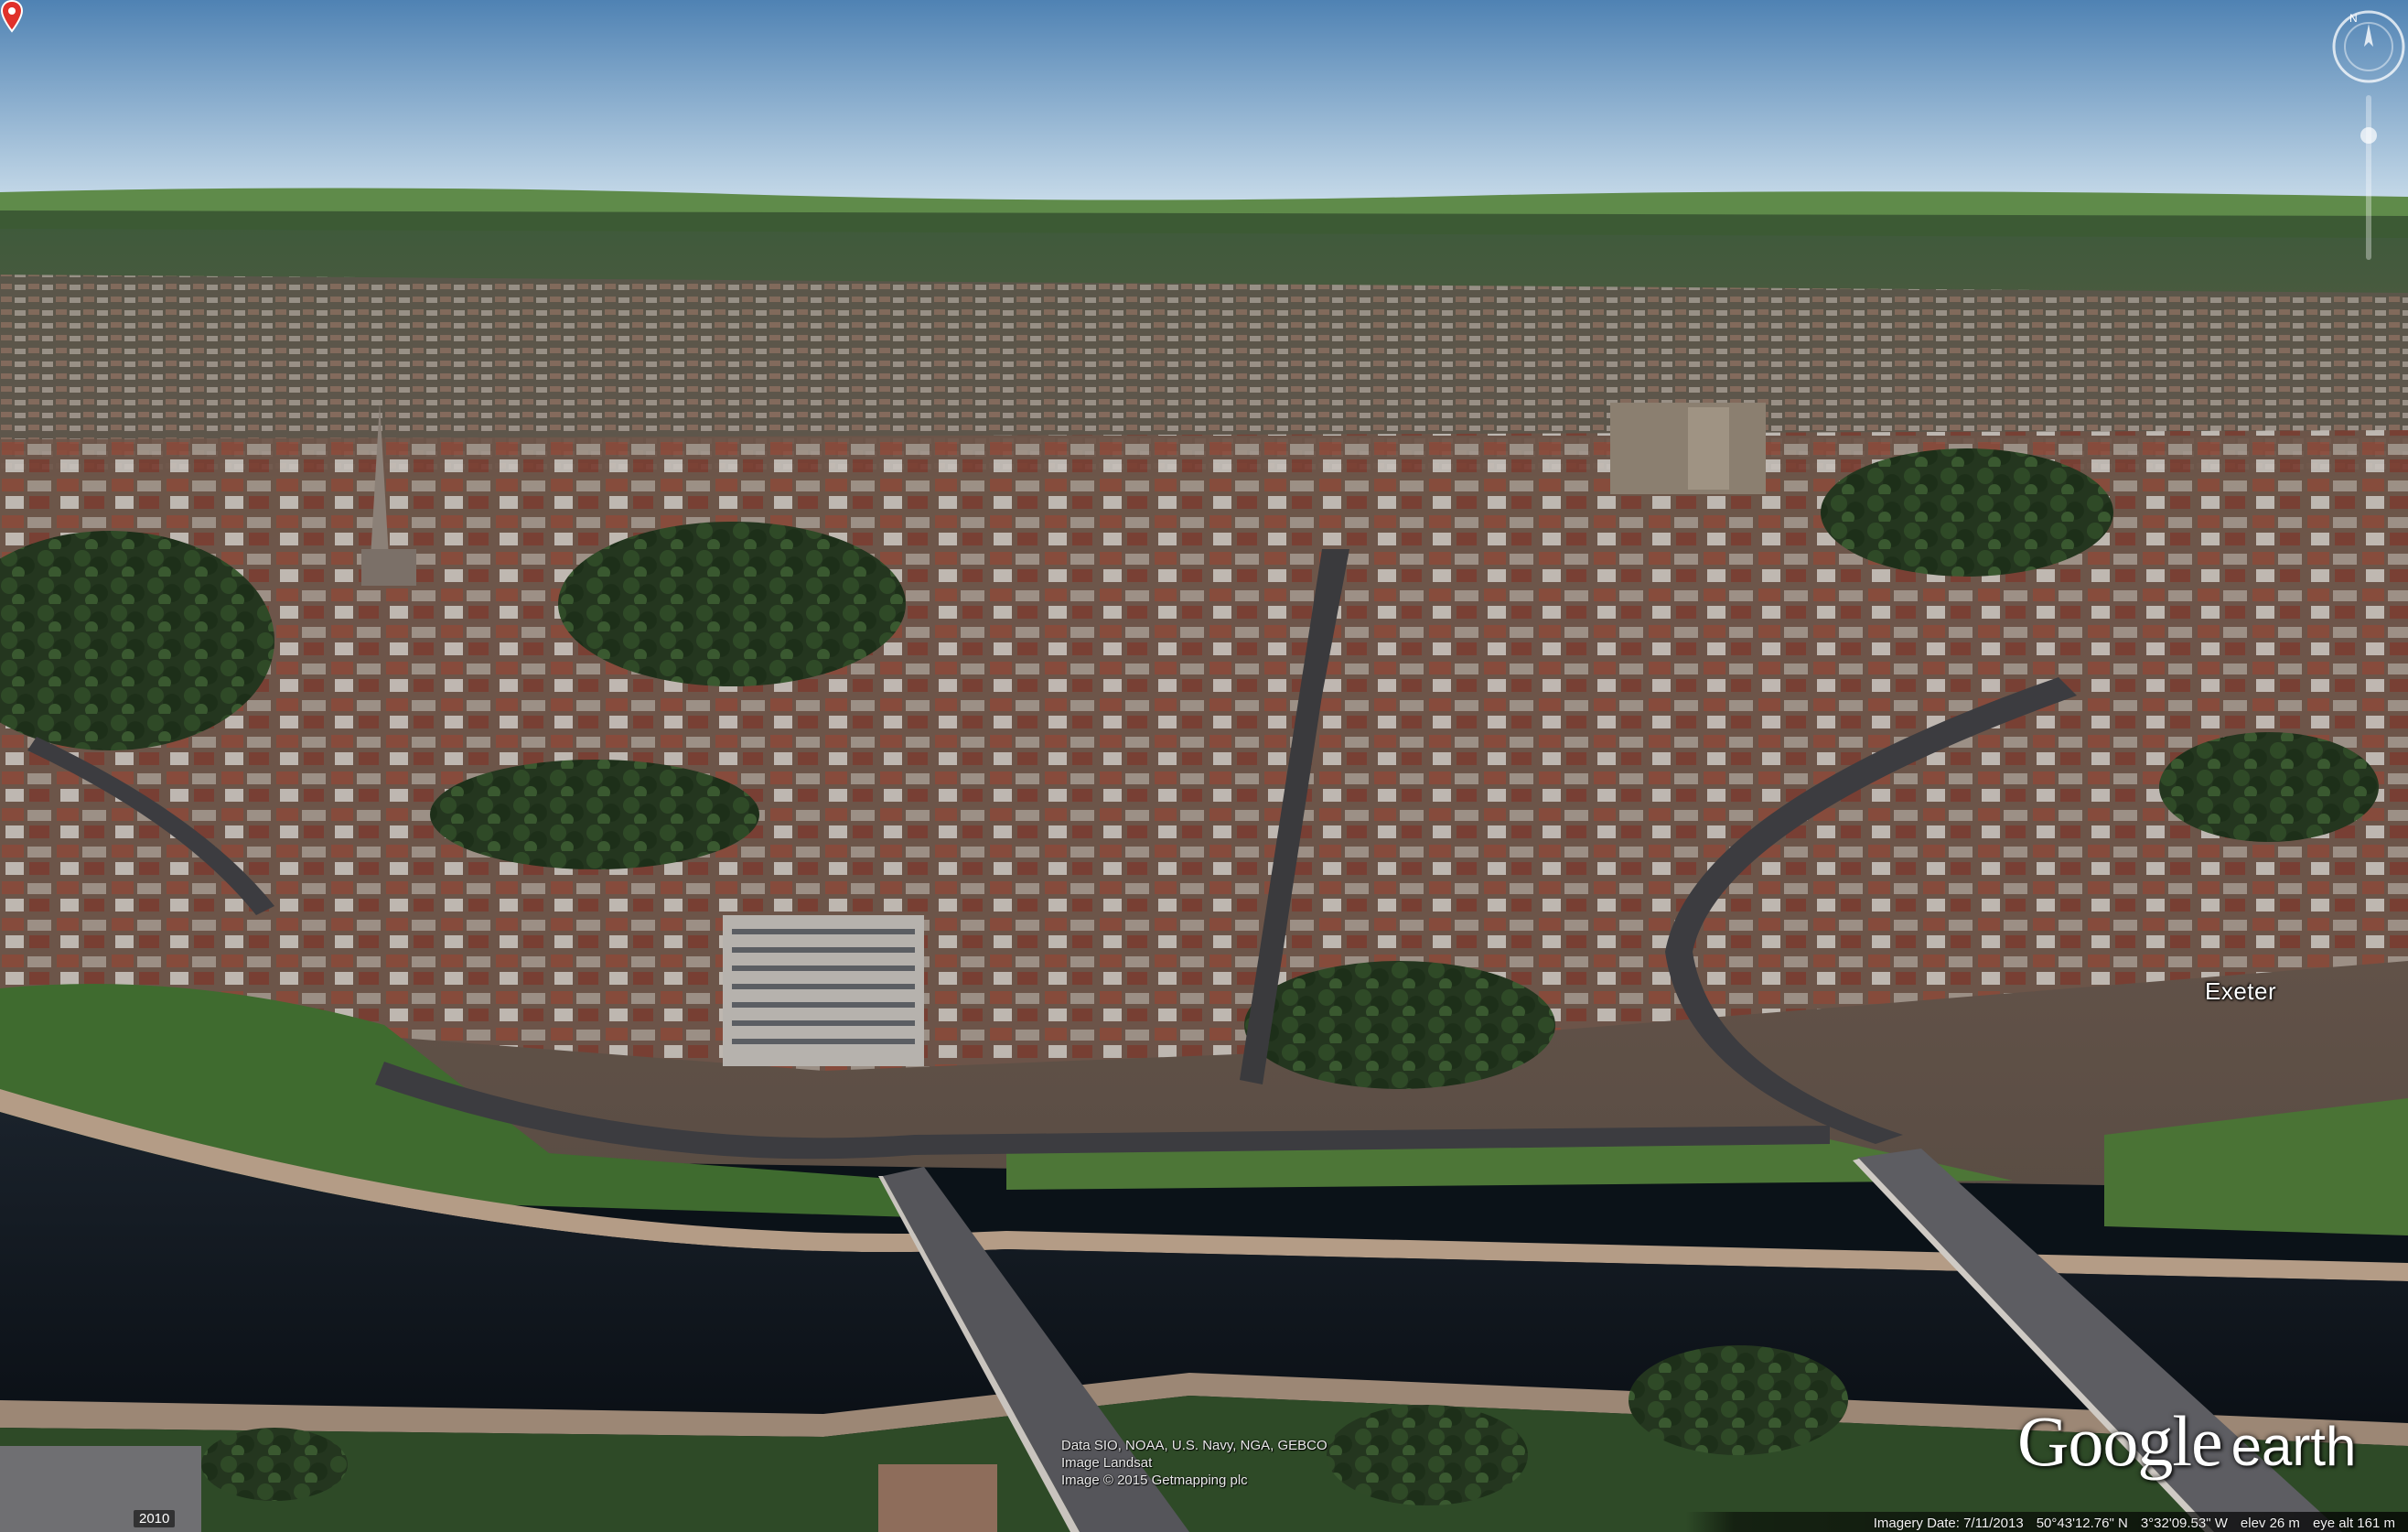 This screenshot has height=1532, width=2408. Describe the element at coordinates (1107, 1463) in the screenshot. I see `attribution-line-landsat: Image Landsat` at that location.